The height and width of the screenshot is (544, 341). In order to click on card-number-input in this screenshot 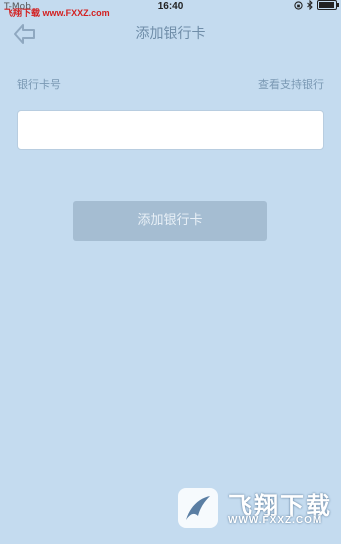, I will do `click(170, 130)`.